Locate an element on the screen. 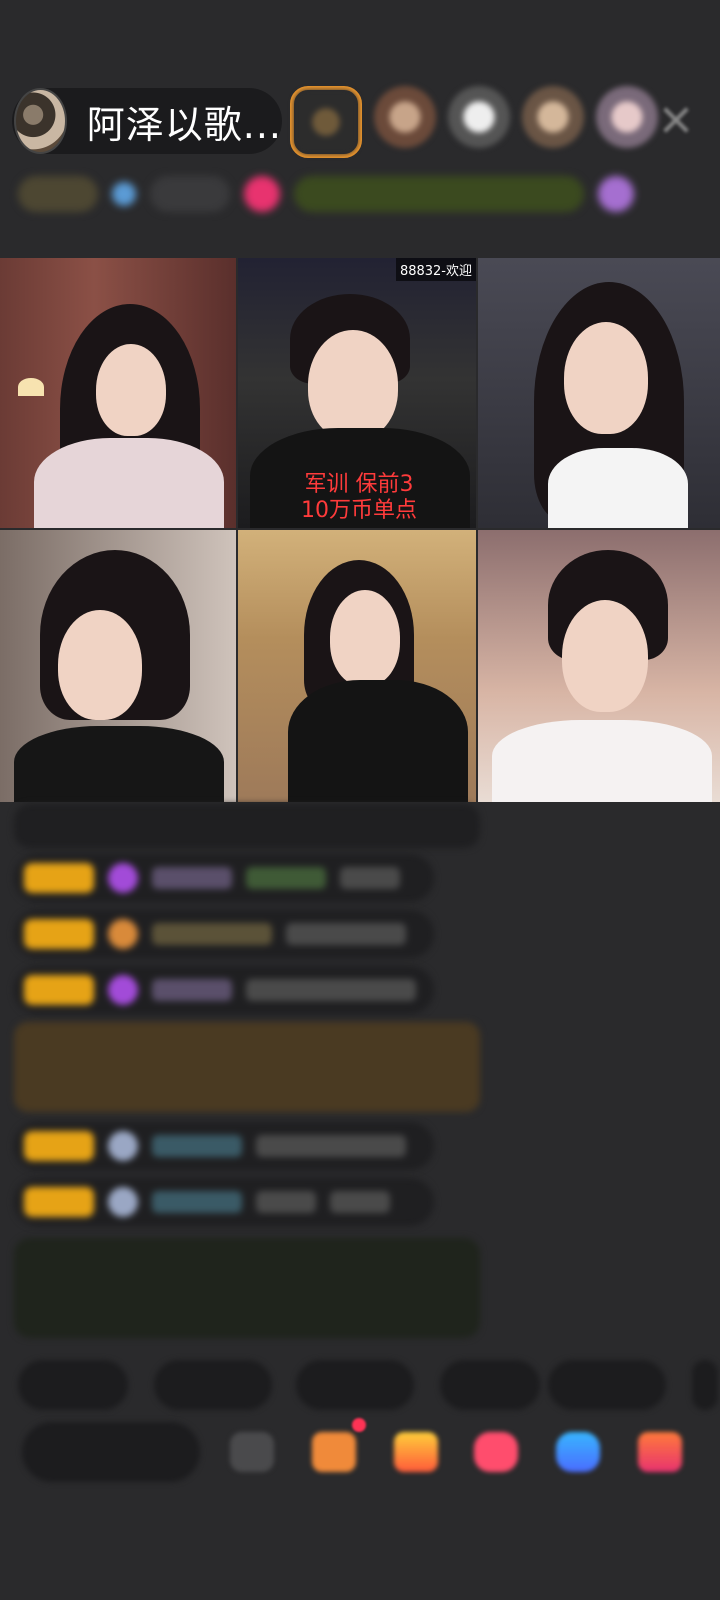 The height and width of the screenshot is (1600, 720). gift-box-icon is located at coordinates (416, 1452).